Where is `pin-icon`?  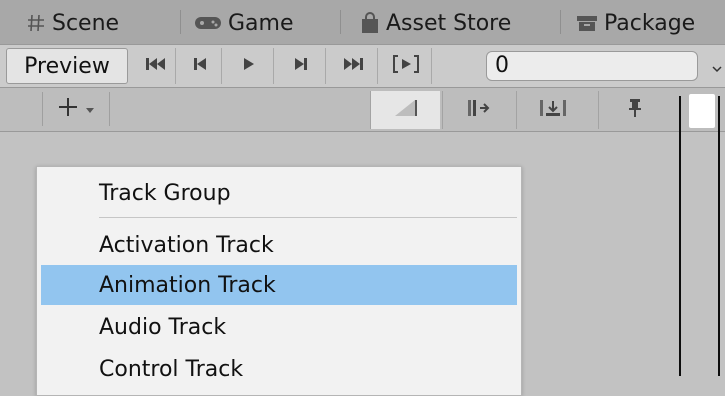 pin-icon is located at coordinates (635, 110).